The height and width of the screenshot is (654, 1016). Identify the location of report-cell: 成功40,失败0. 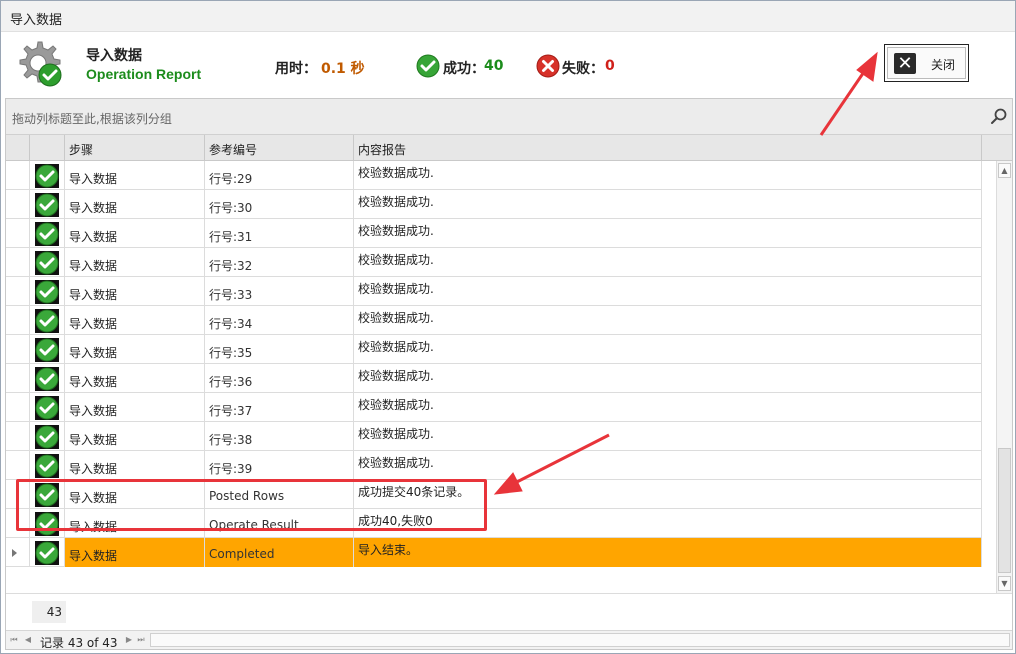
(668, 523).